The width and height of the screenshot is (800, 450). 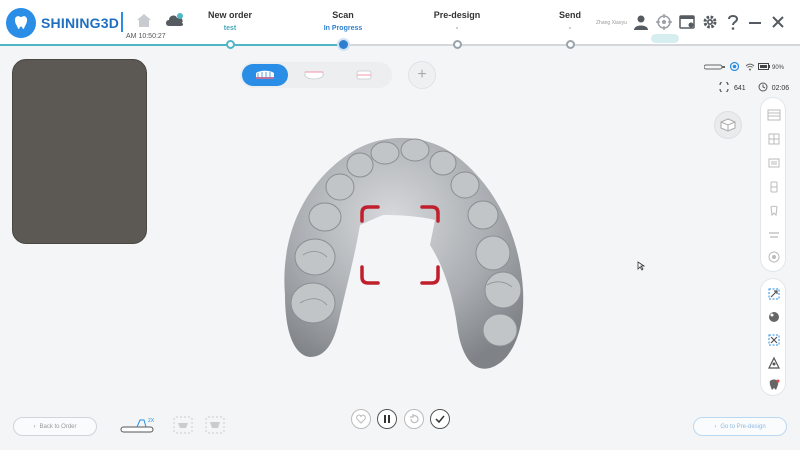 I want to click on go-to-pre-design-label: Go to Pre-design, so click(x=743, y=426).